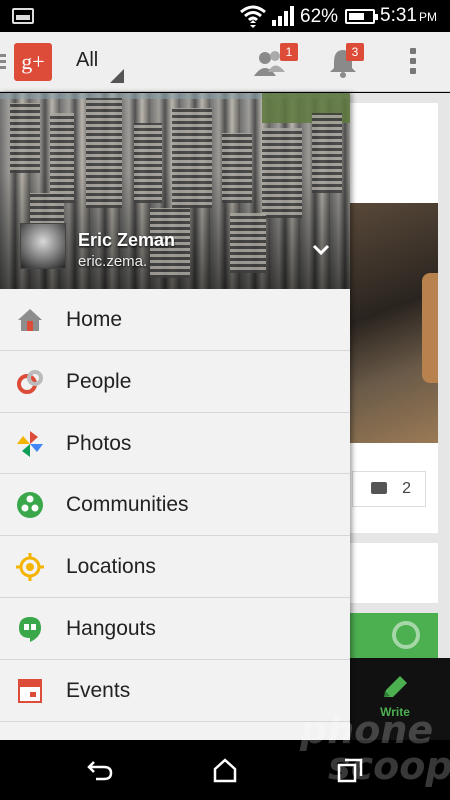  I want to click on avatar, so click(43, 246).